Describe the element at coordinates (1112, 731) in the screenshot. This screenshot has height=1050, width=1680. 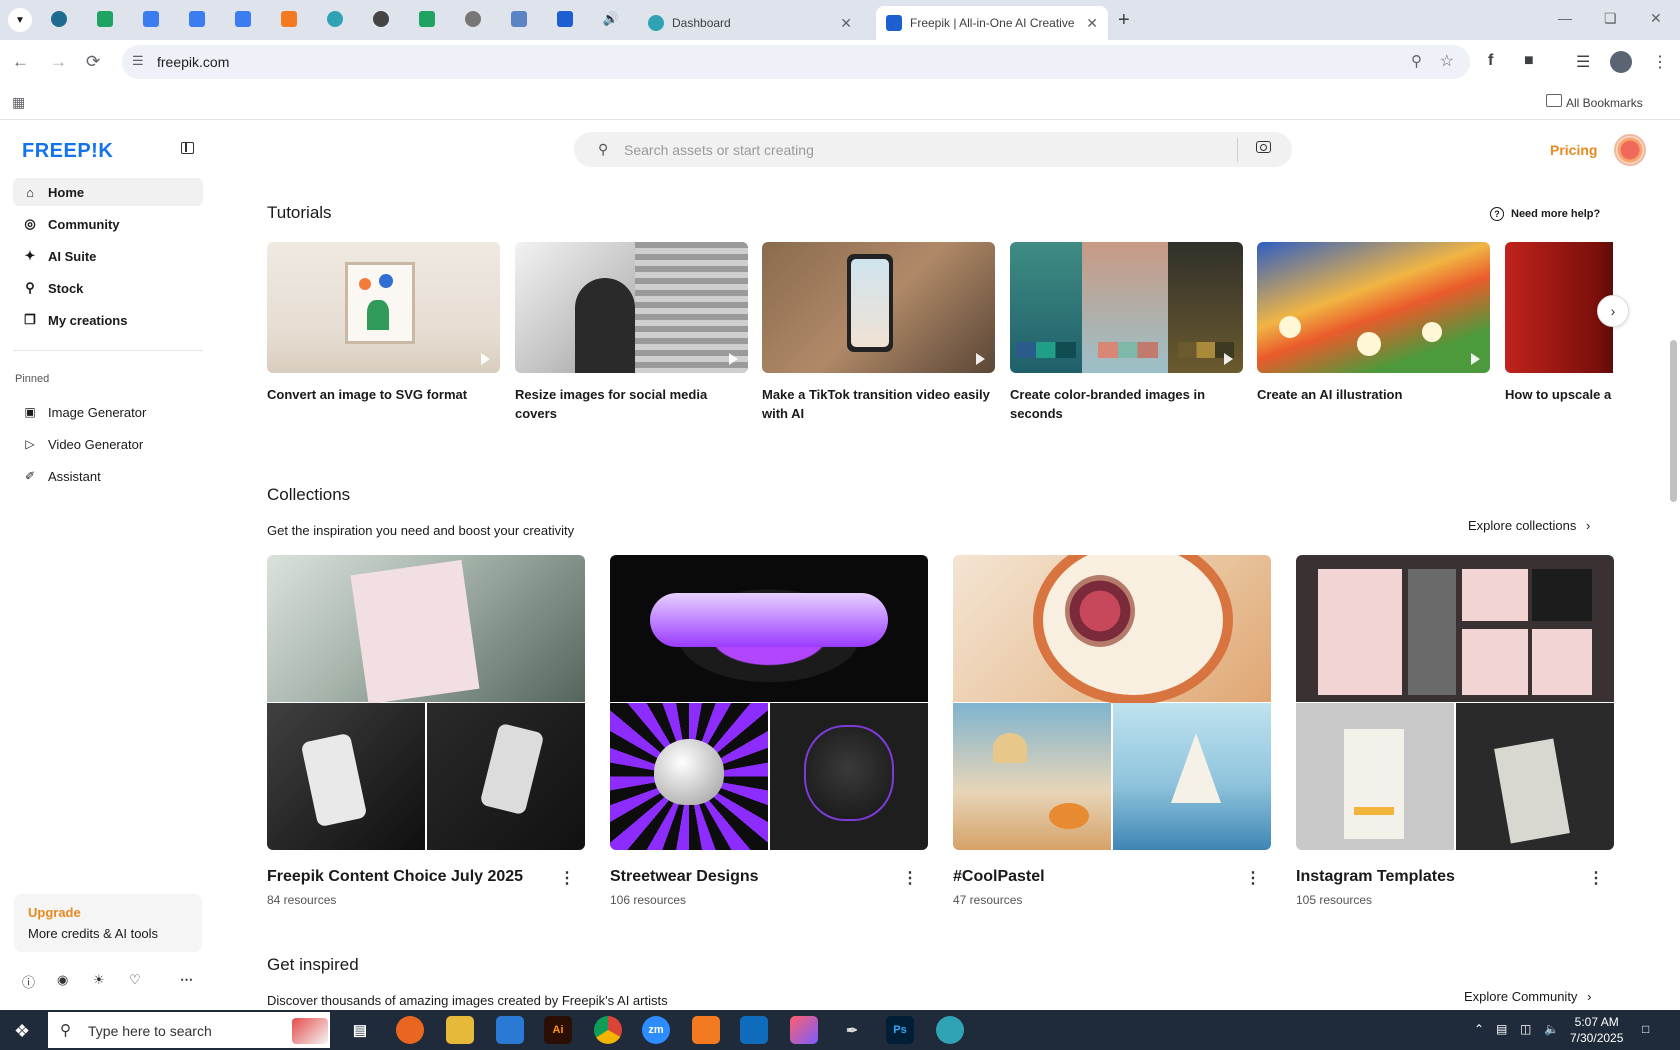
I see `collection-card: #CoolPastel 47 resources ⋮` at that location.